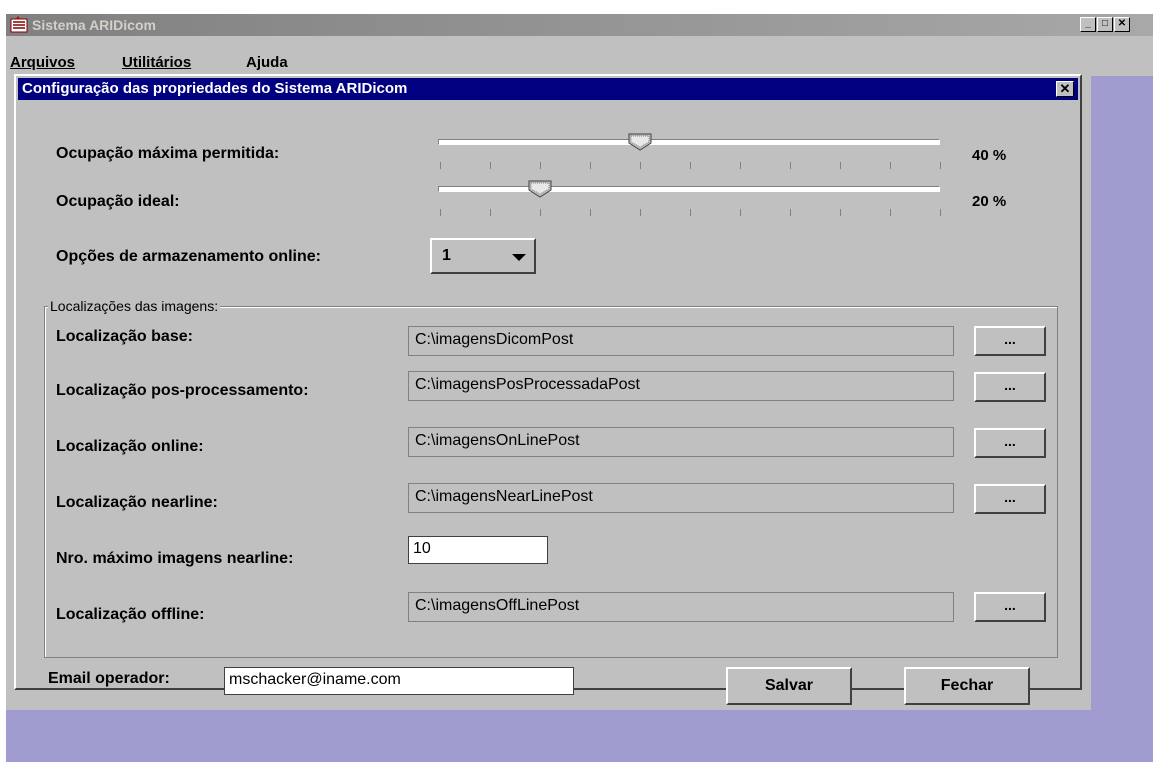 This screenshot has width=1153, height=762. What do you see at coordinates (681, 607) in the screenshot?
I see `localizacao-offline-field: C:\imagensOffLinePost` at bounding box center [681, 607].